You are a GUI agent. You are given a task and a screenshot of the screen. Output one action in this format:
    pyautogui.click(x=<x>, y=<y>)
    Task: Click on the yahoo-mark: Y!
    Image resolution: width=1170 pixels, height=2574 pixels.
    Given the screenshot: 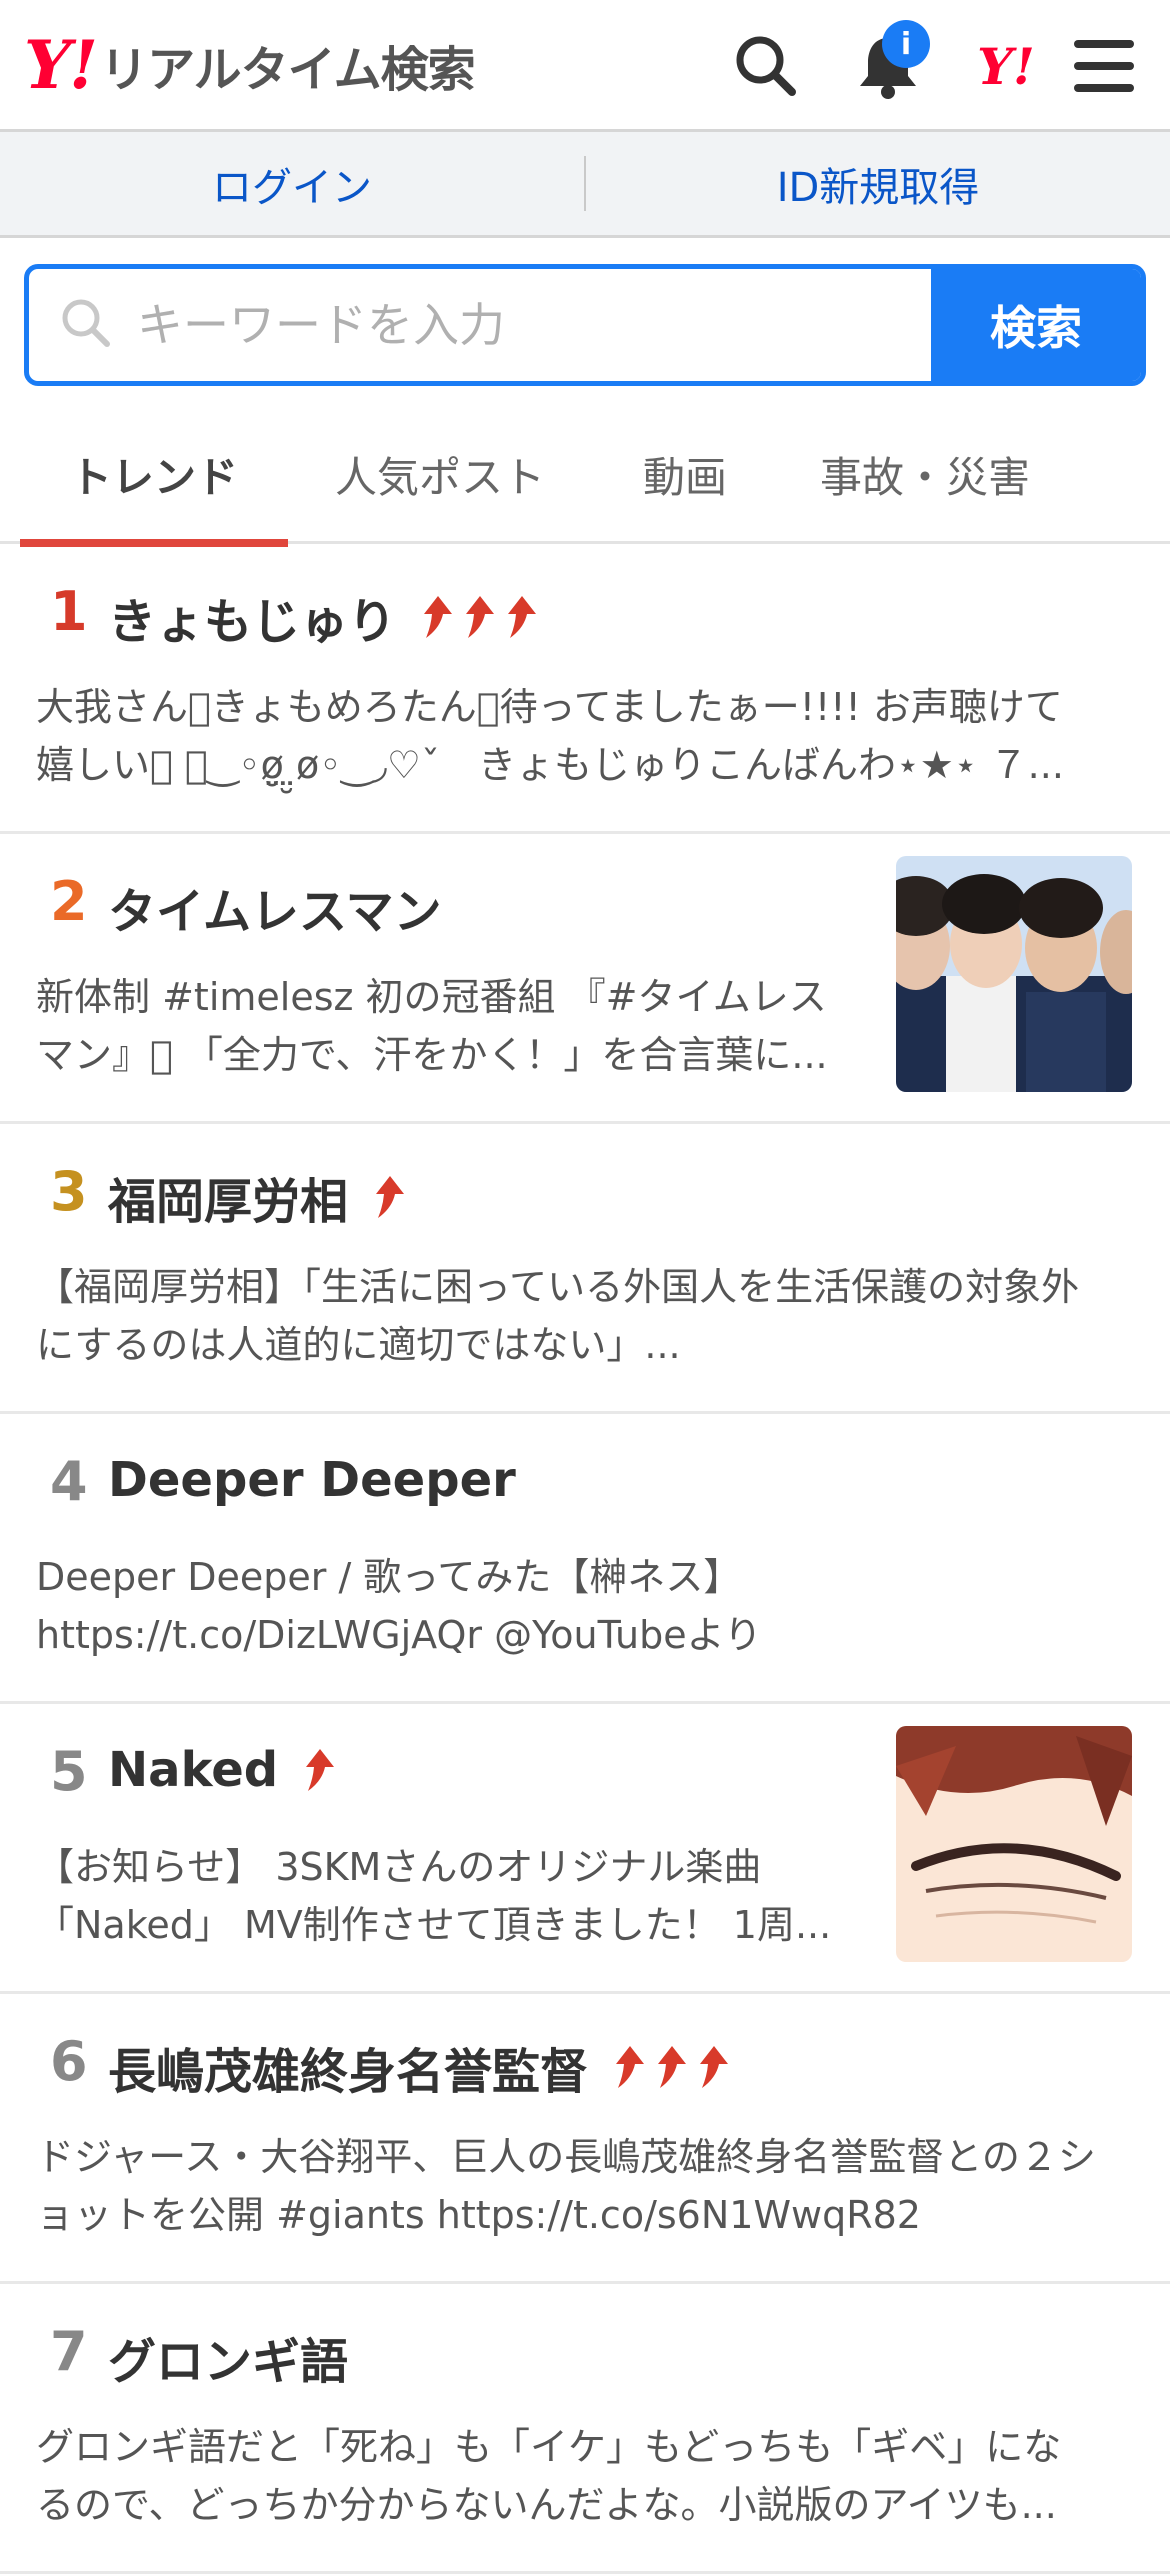 What is the action you would take?
    pyautogui.click(x=1006, y=66)
    